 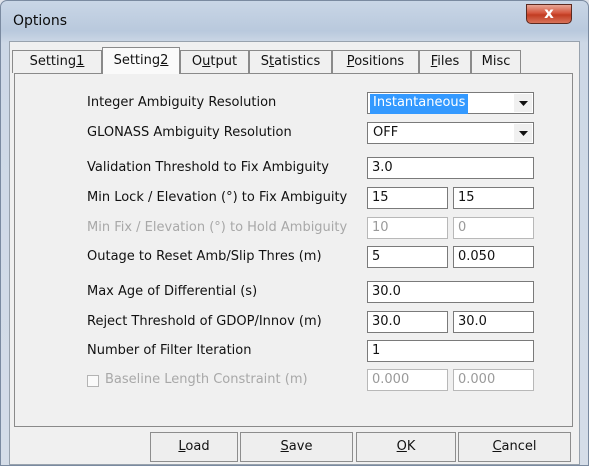 I want to click on tab-positions: Positions, so click(x=375, y=61).